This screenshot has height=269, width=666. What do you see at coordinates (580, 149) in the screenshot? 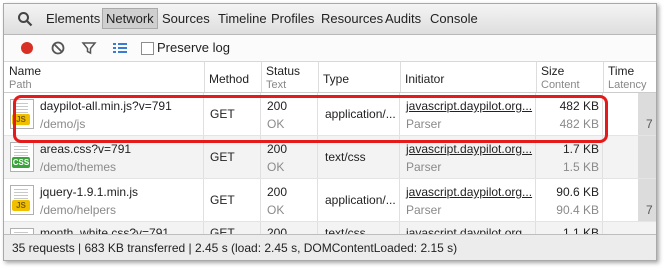
I see `request-size: 1.7 KB` at bounding box center [580, 149].